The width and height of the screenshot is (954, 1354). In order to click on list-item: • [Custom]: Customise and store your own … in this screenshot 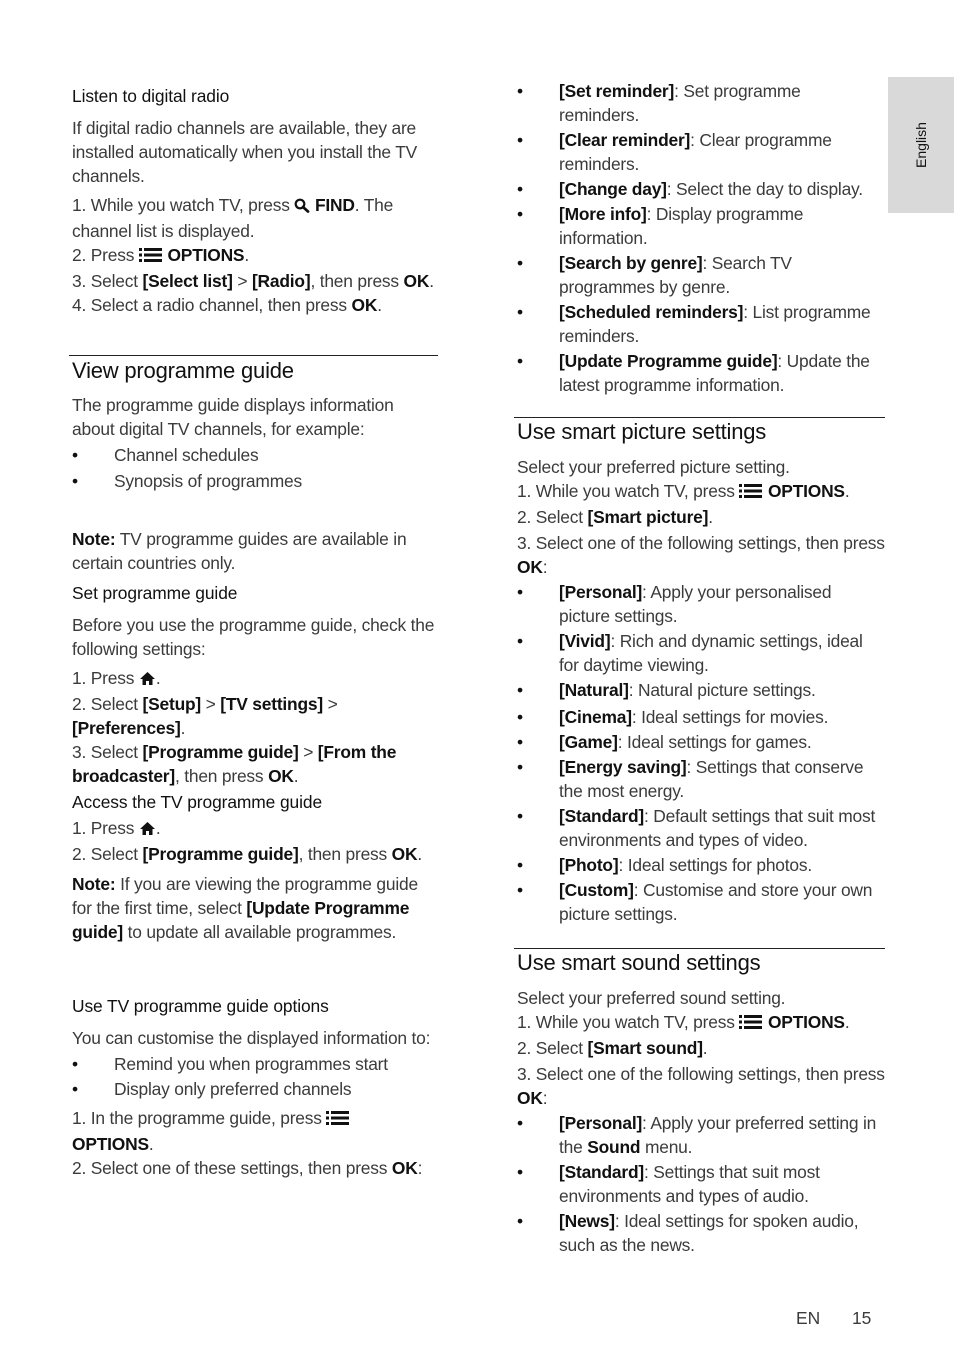, I will do `click(695, 902)`.